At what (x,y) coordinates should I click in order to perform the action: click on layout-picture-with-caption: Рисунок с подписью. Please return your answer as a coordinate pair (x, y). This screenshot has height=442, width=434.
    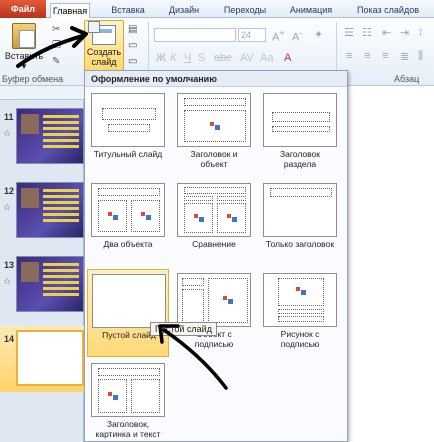
    Looking at the image, I should click on (300, 313).